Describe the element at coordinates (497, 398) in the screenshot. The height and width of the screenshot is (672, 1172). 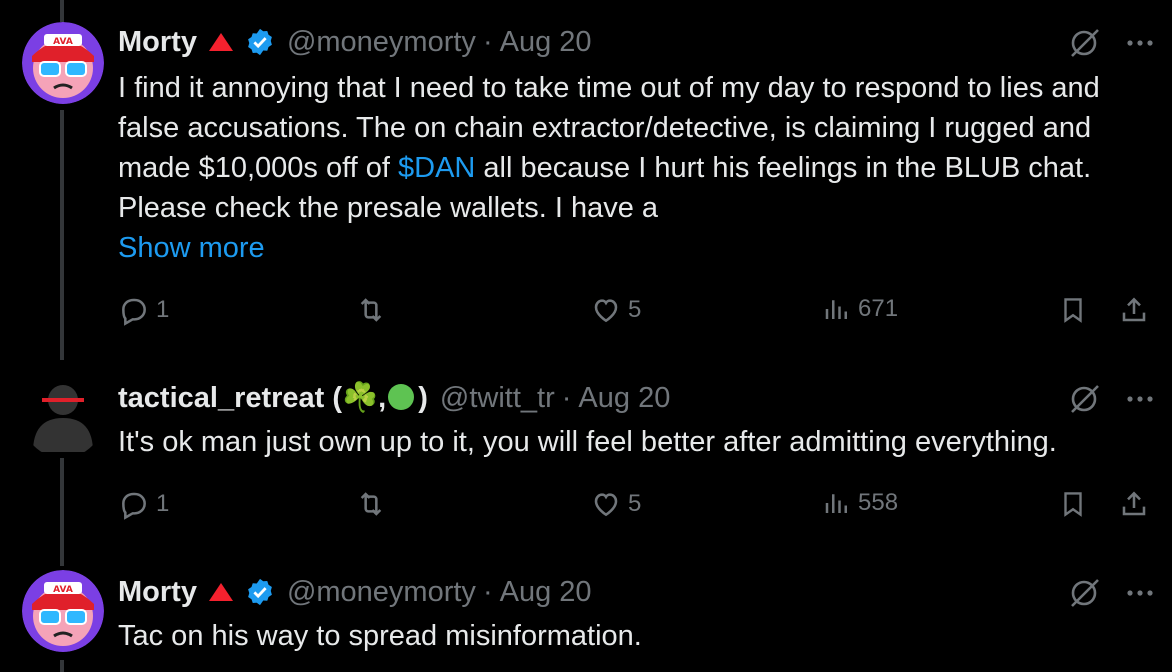
I see `author-handle: @twitt_tr` at that location.